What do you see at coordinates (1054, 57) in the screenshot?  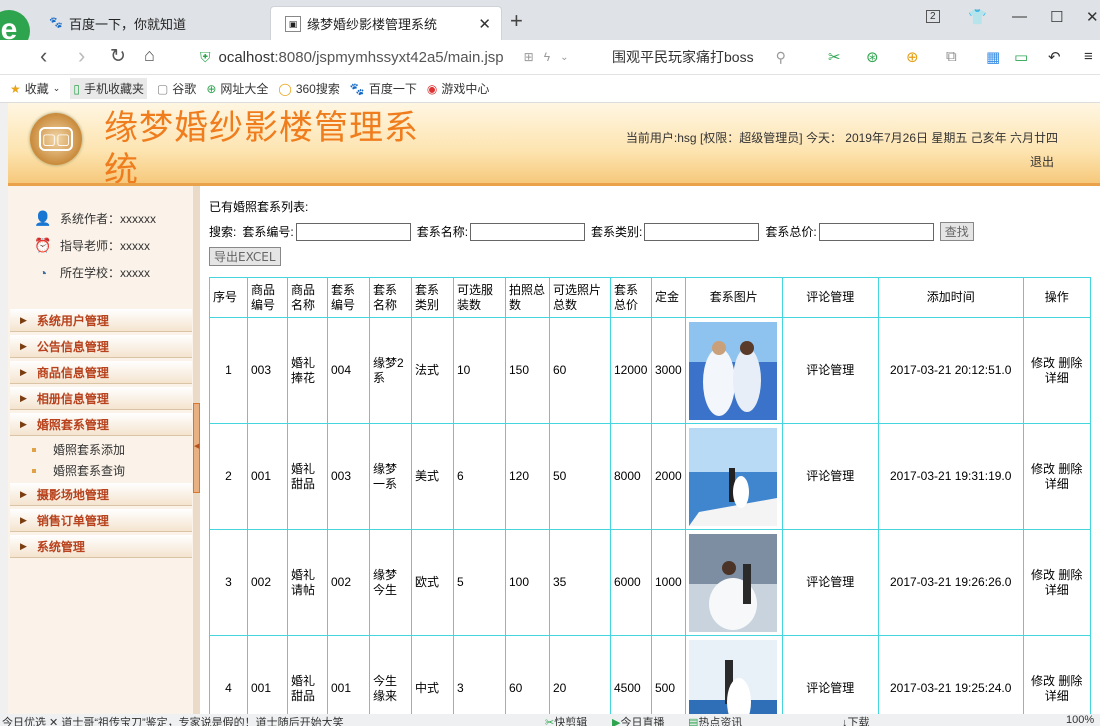 I see `undo-icon: ↶` at bounding box center [1054, 57].